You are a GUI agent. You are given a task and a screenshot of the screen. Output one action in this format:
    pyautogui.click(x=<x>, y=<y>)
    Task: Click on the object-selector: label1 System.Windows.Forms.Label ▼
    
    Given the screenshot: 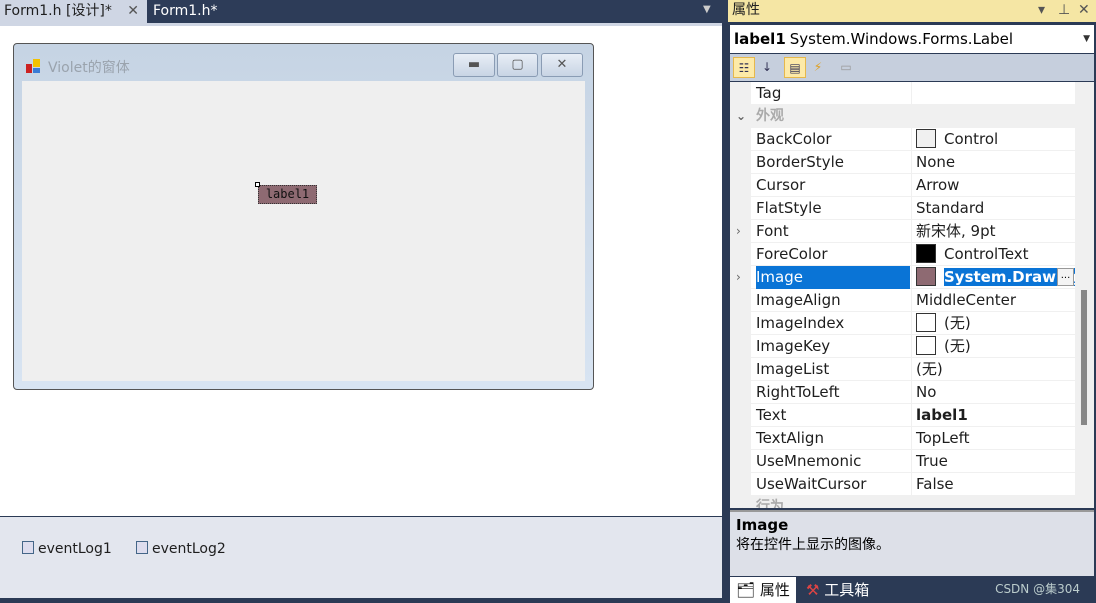 What is the action you would take?
    pyautogui.click(x=912, y=39)
    